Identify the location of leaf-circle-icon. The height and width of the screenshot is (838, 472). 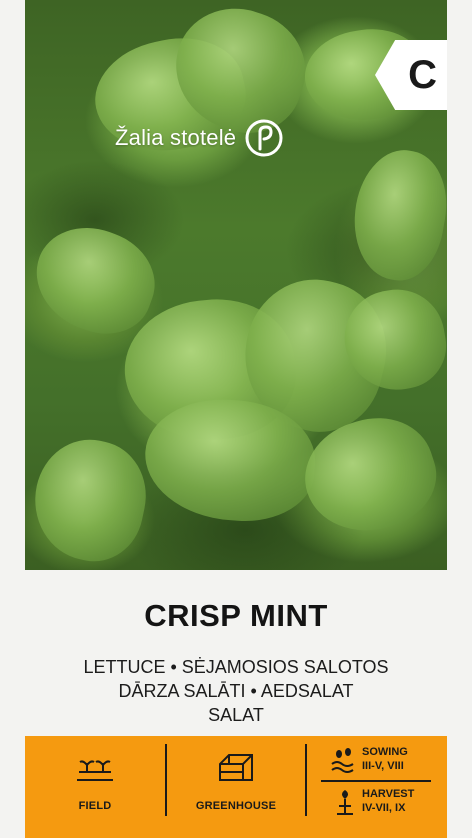
(264, 138).